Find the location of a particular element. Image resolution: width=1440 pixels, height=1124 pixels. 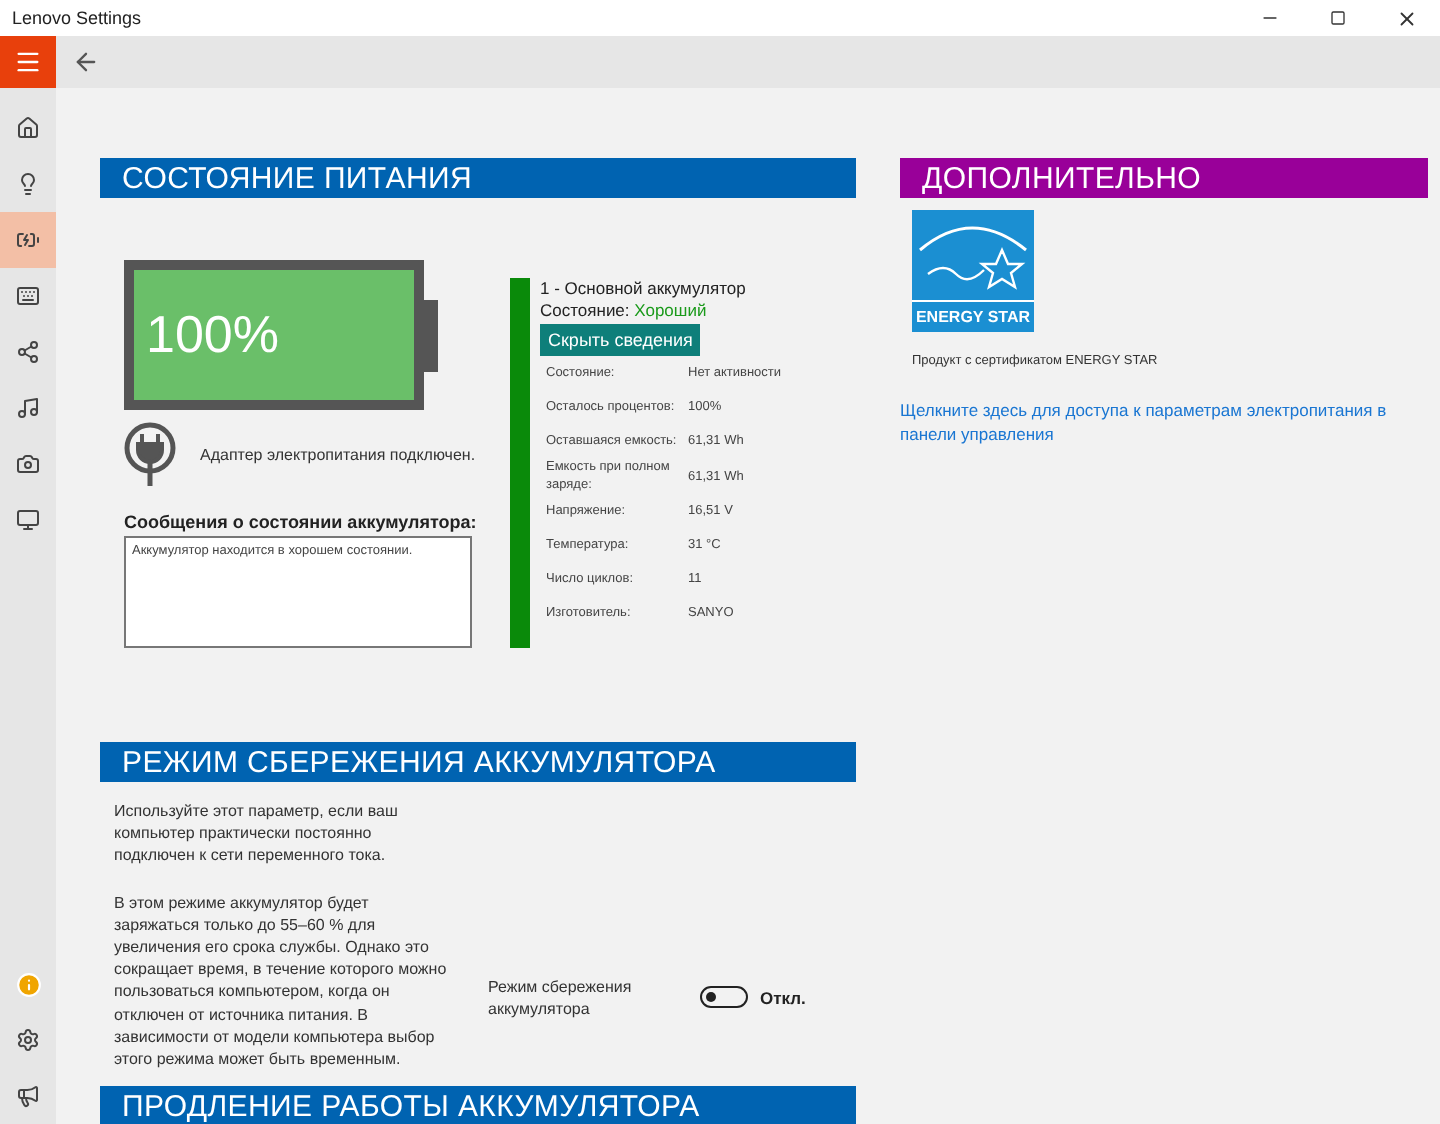

battery-percent: 100% is located at coordinates (211, 335).